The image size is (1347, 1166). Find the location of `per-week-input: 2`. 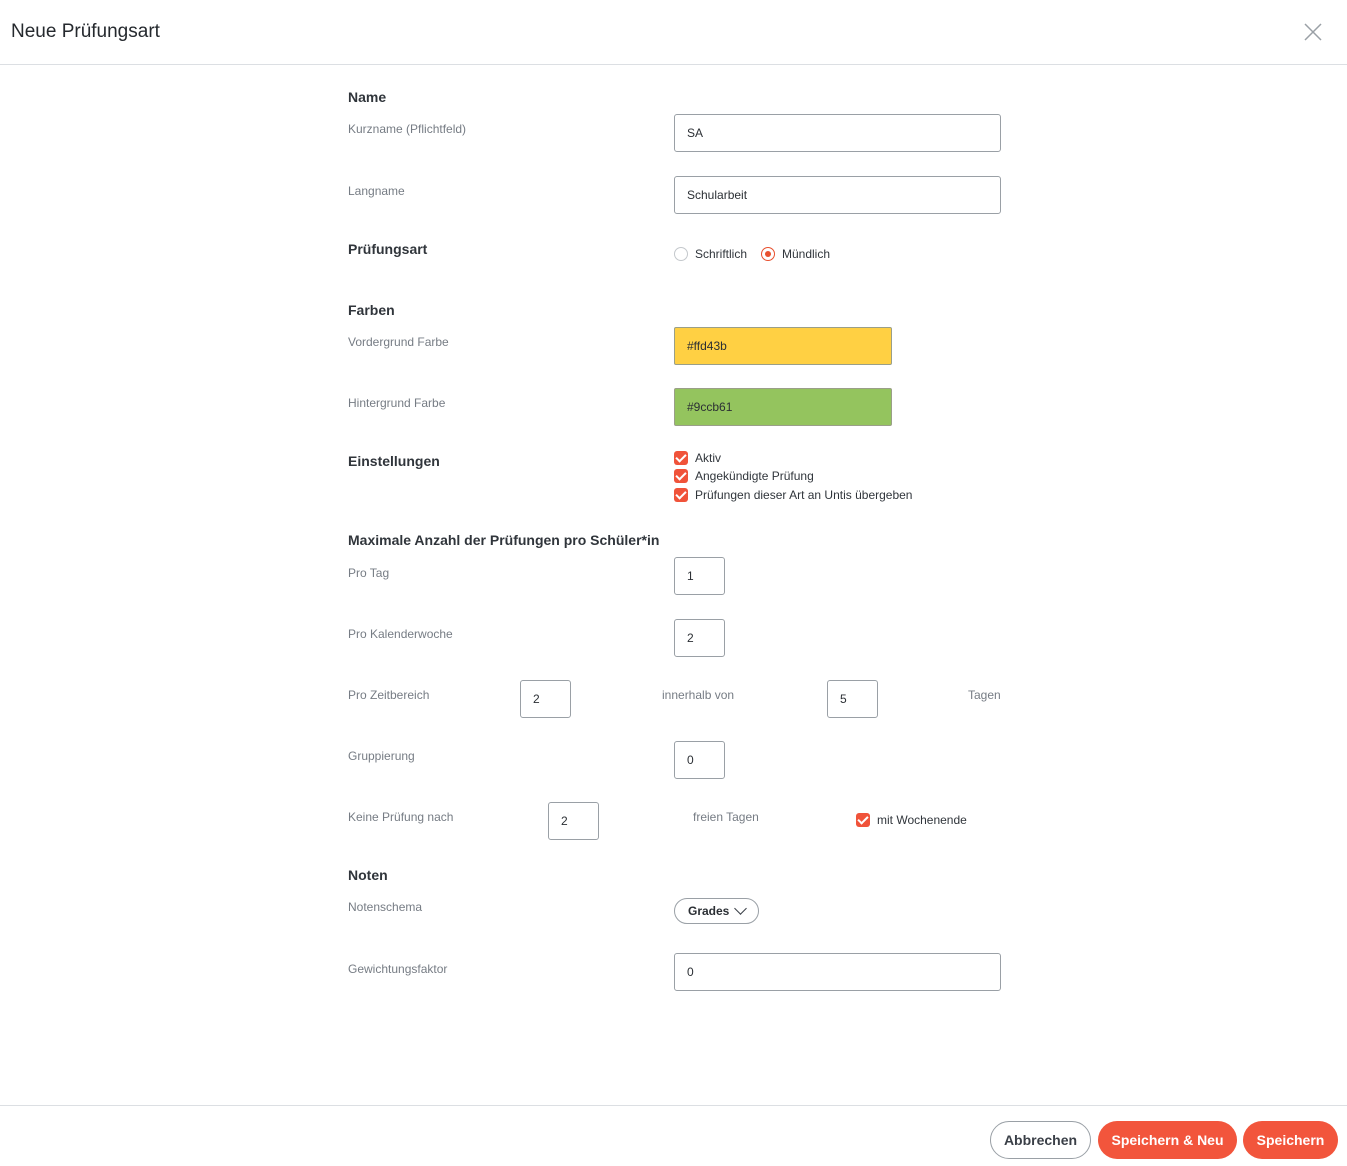

per-week-input: 2 is located at coordinates (699, 638).